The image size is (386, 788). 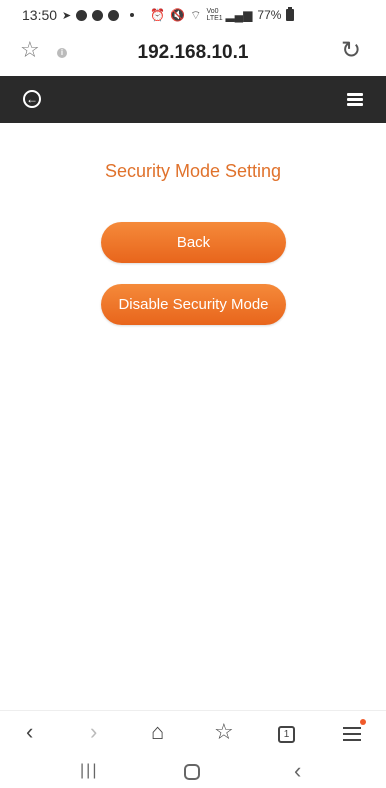 What do you see at coordinates (29, 732) in the screenshot?
I see `browser-back-icon: ‹` at bounding box center [29, 732].